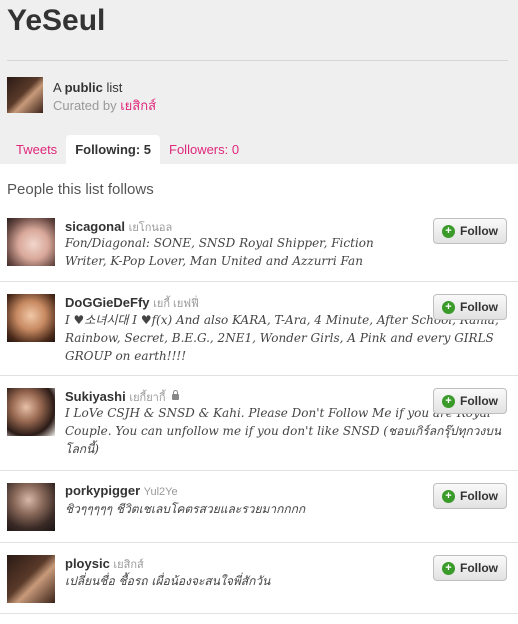 Image resolution: width=518 pixels, height=624 pixels. Describe the element at coordinates (160, 492) in the screenshot. I see `full-name: Yul2Ye` at that location.